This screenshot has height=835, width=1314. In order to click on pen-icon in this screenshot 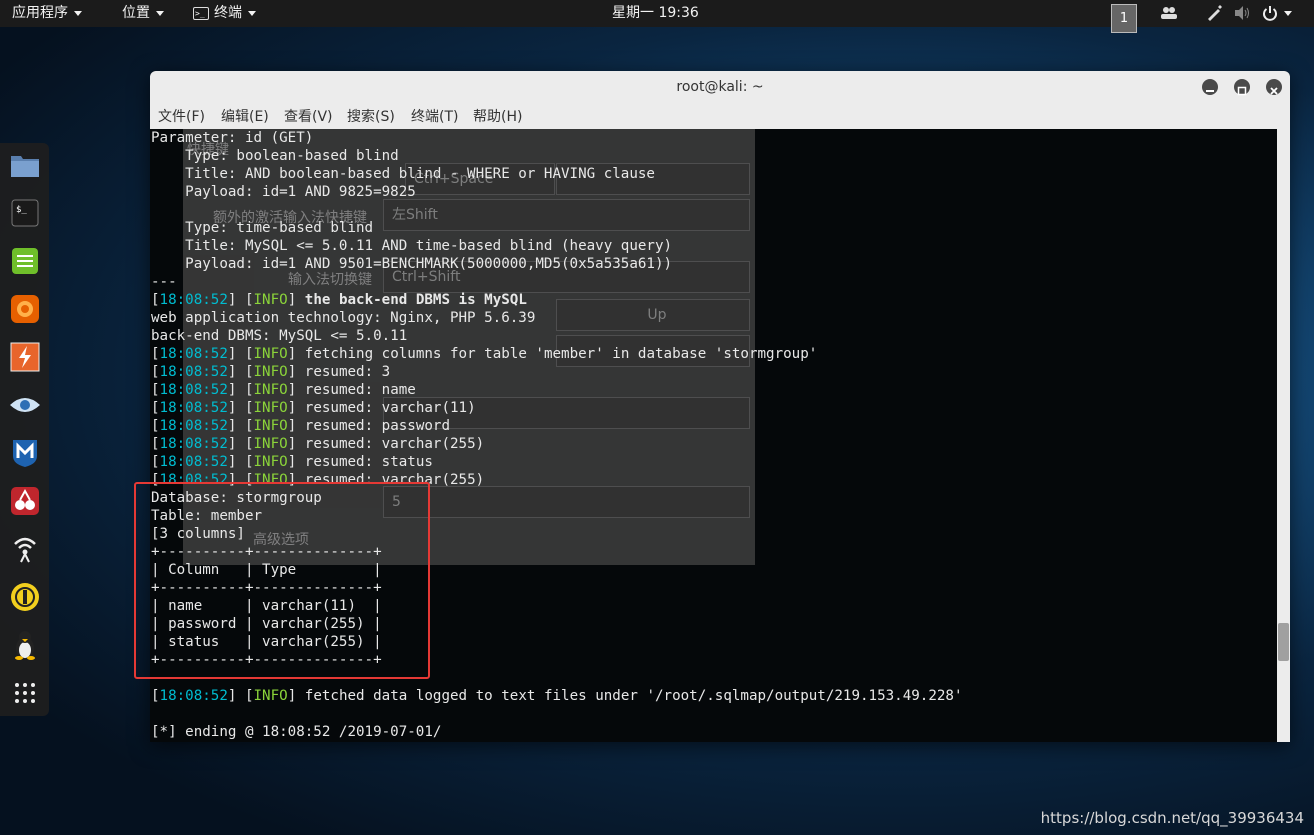, I will do `click(1214, 13)`.